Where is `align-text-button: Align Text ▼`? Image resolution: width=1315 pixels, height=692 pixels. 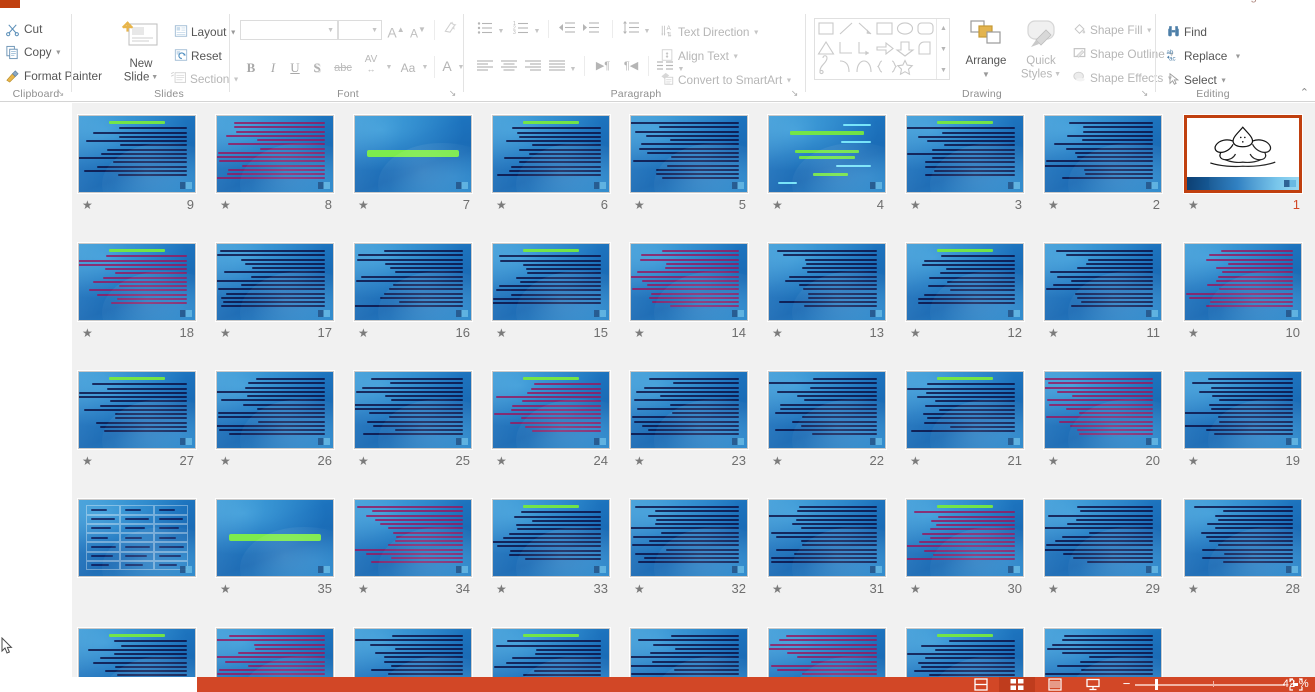
align-text-button: Align Text ▼ is located at coordinates (699, 57).